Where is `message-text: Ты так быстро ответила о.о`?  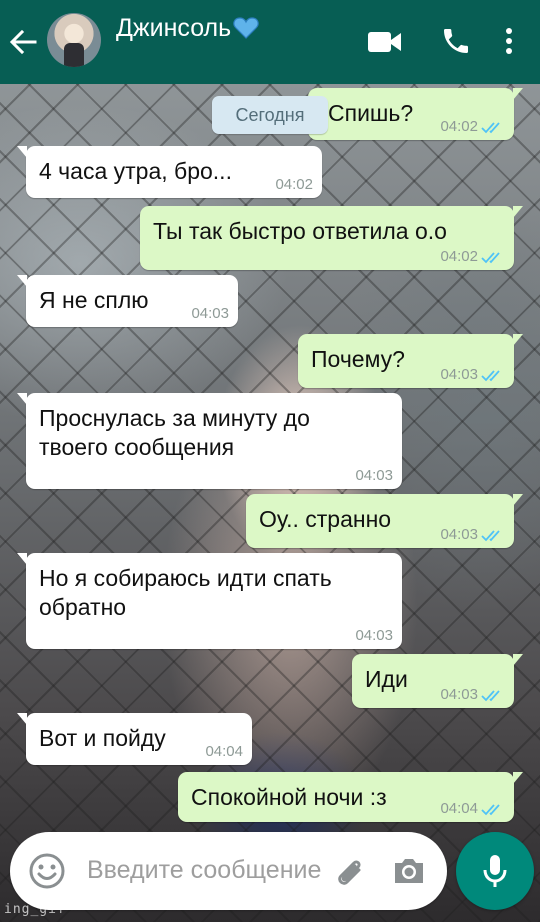 message-text: Ты так быстро ответила о.о is located at coordinates (300, 231).